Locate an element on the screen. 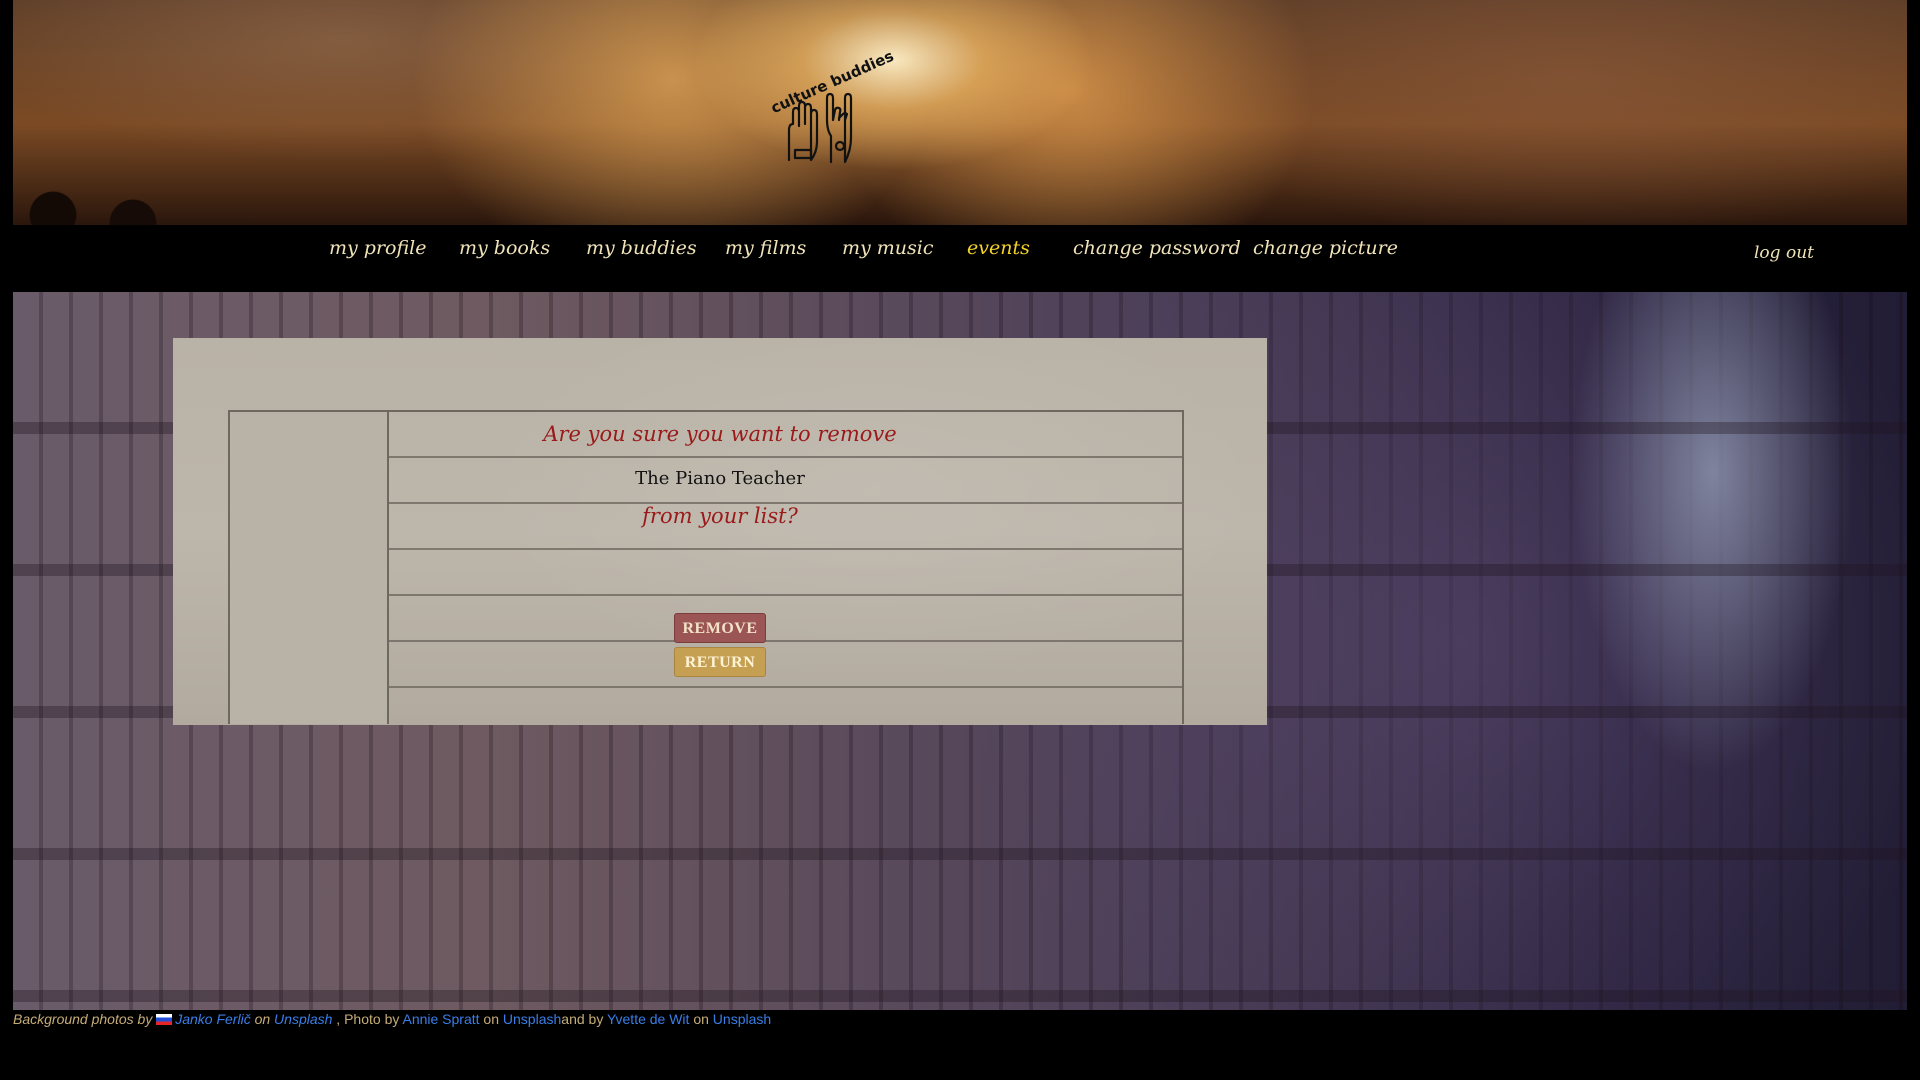 This screenshot has width=1920, height=1080. credit-link-unsplash-3: Unsplash is located at coordinates (742, 1019).